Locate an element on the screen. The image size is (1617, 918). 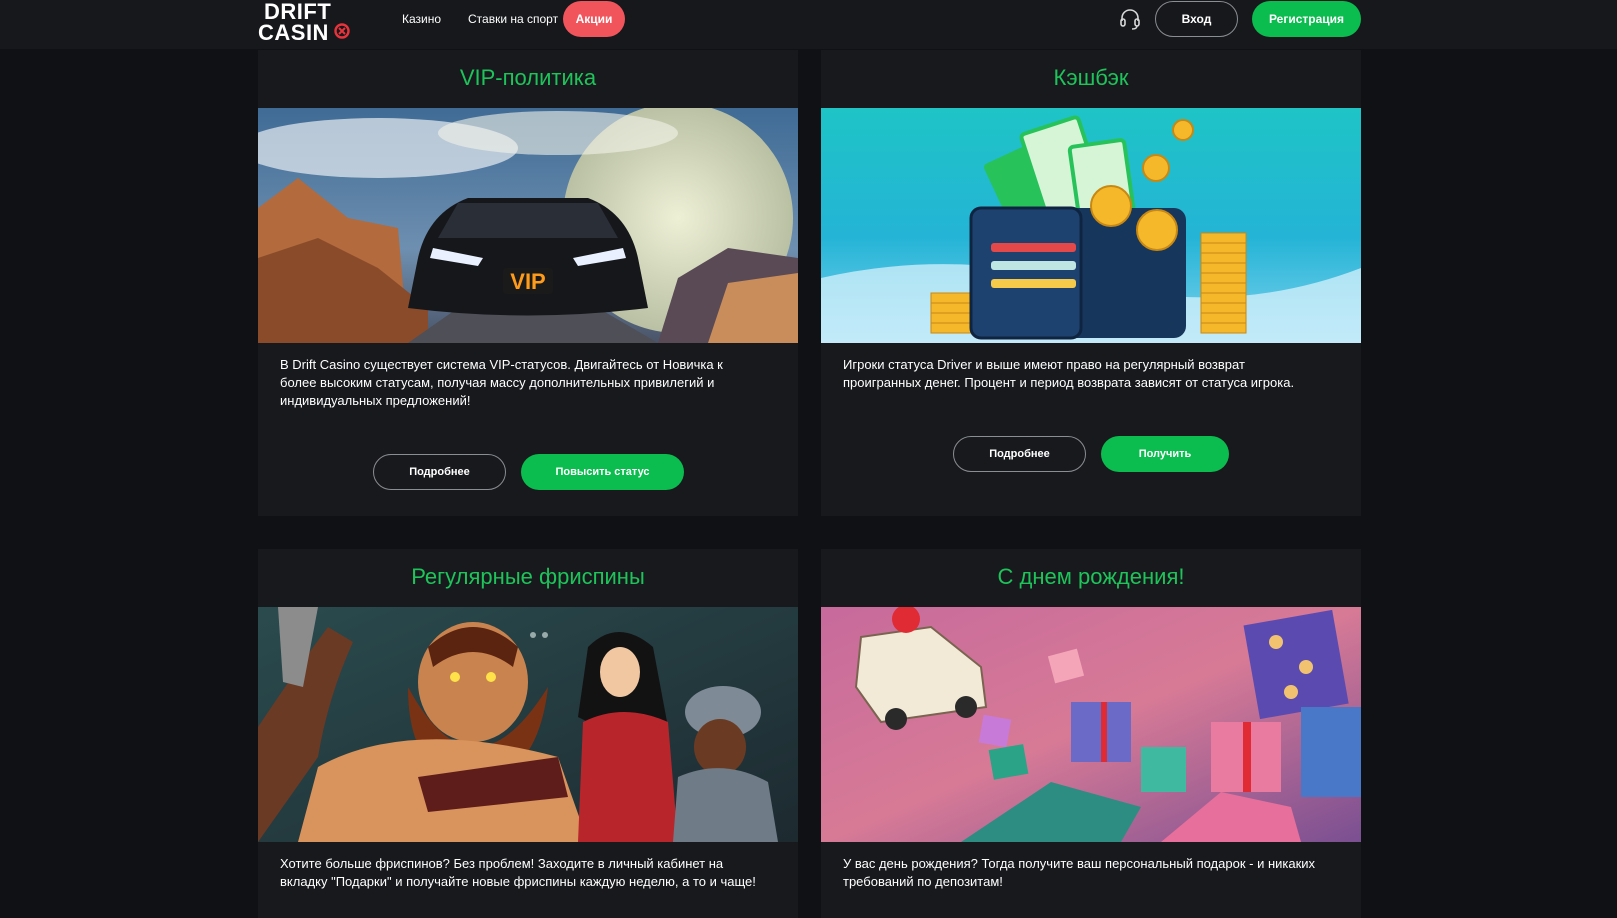
card-title: Регулярные фриспины is located at coordinates (528, 576).